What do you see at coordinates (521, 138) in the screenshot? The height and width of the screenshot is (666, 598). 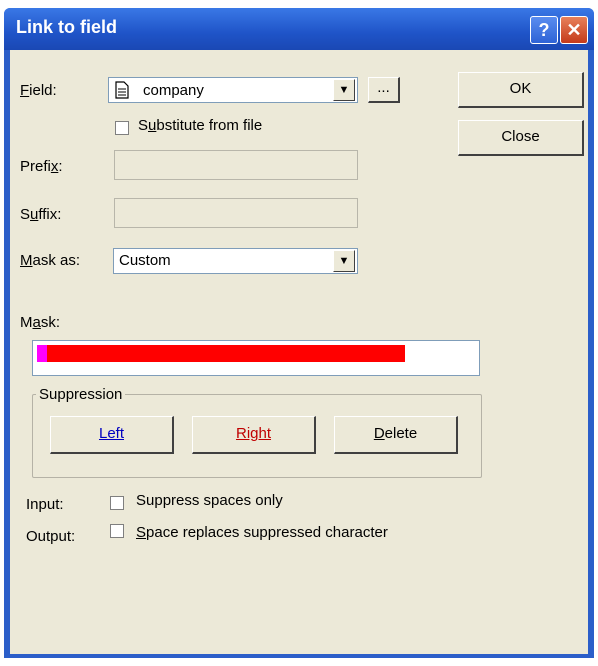 I see `close-button: Close` at bounding box center [521, 138].